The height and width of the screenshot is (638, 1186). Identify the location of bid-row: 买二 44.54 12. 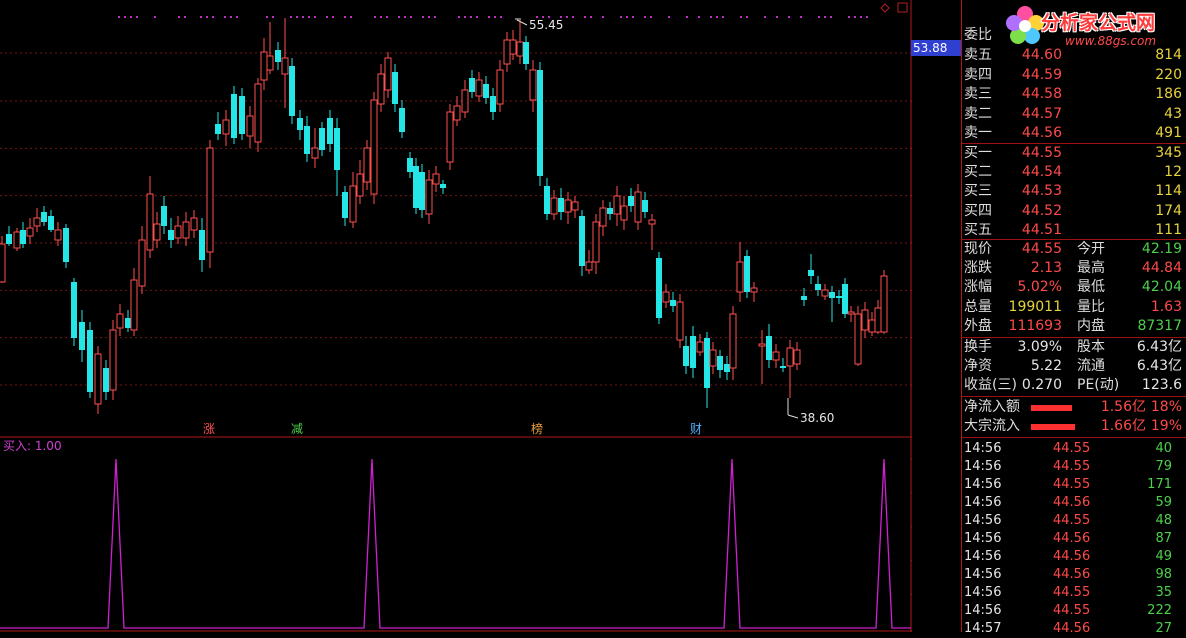
(1073, 172).